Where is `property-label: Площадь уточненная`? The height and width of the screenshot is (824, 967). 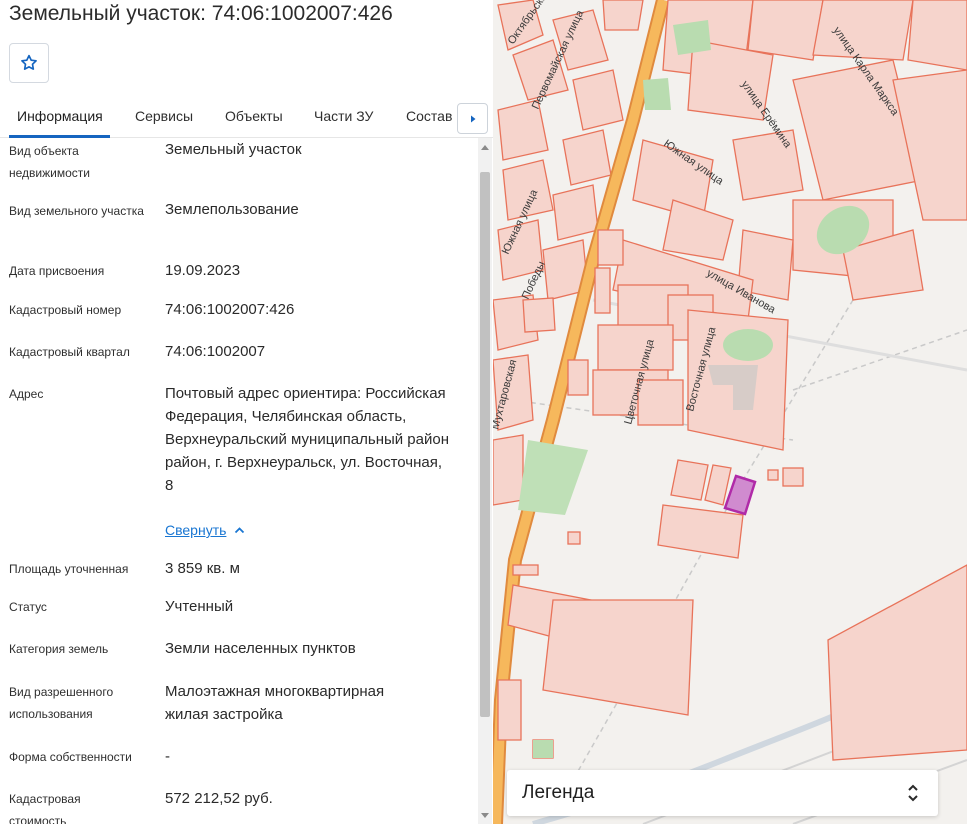
property-label: Площадь уточненная is located at coordinates (69, 569).